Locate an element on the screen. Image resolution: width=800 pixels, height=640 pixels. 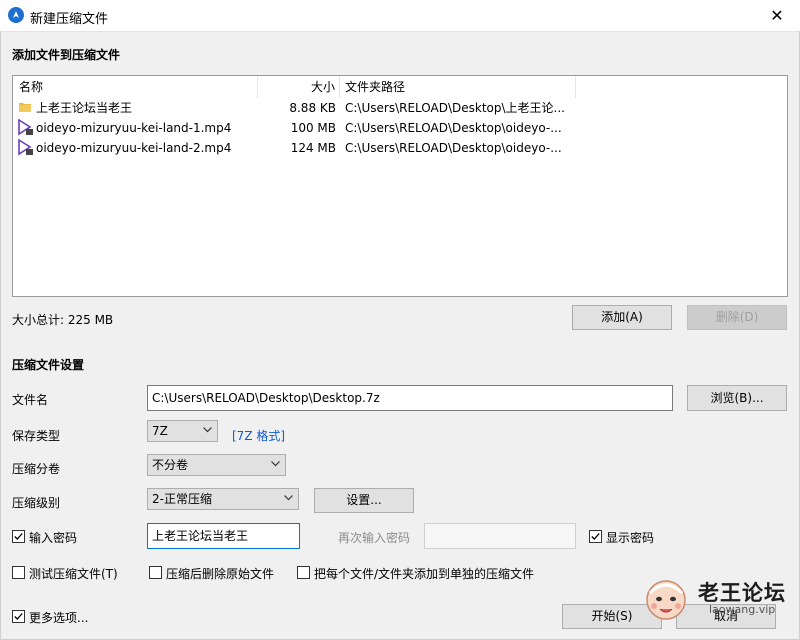
save-type-label: 保存类型 is located at coordinates (36, 436).